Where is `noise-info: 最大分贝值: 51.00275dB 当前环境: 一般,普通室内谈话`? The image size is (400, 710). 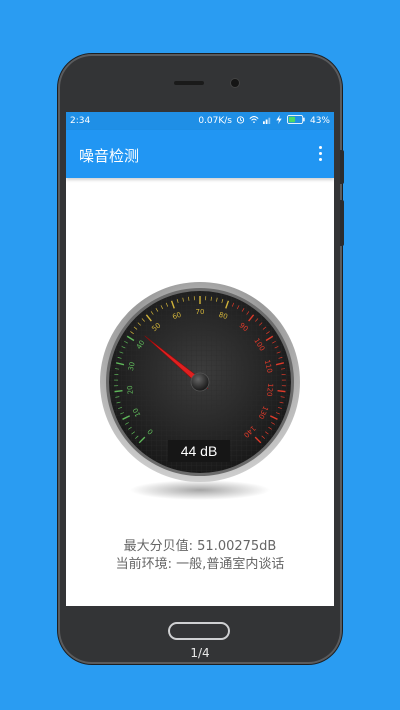 noise-info: 最大分贝值: 51.00275dB 当前环境: 一般,普通室内谈话 is located at coordinates (200, 556).